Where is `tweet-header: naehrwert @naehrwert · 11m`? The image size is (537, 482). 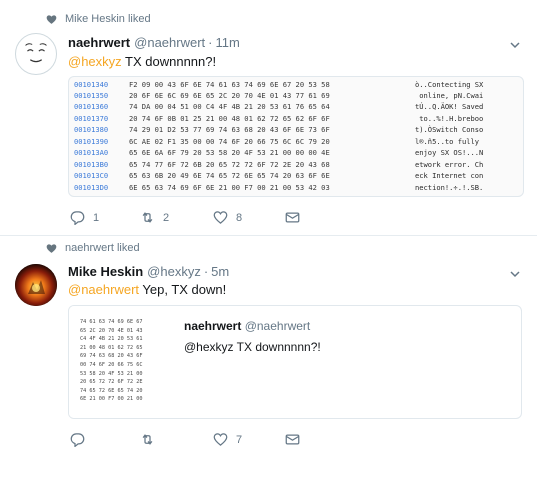 tweet-header: naehrwert @naehrwert · 11m is located at coordinates (154, 42).